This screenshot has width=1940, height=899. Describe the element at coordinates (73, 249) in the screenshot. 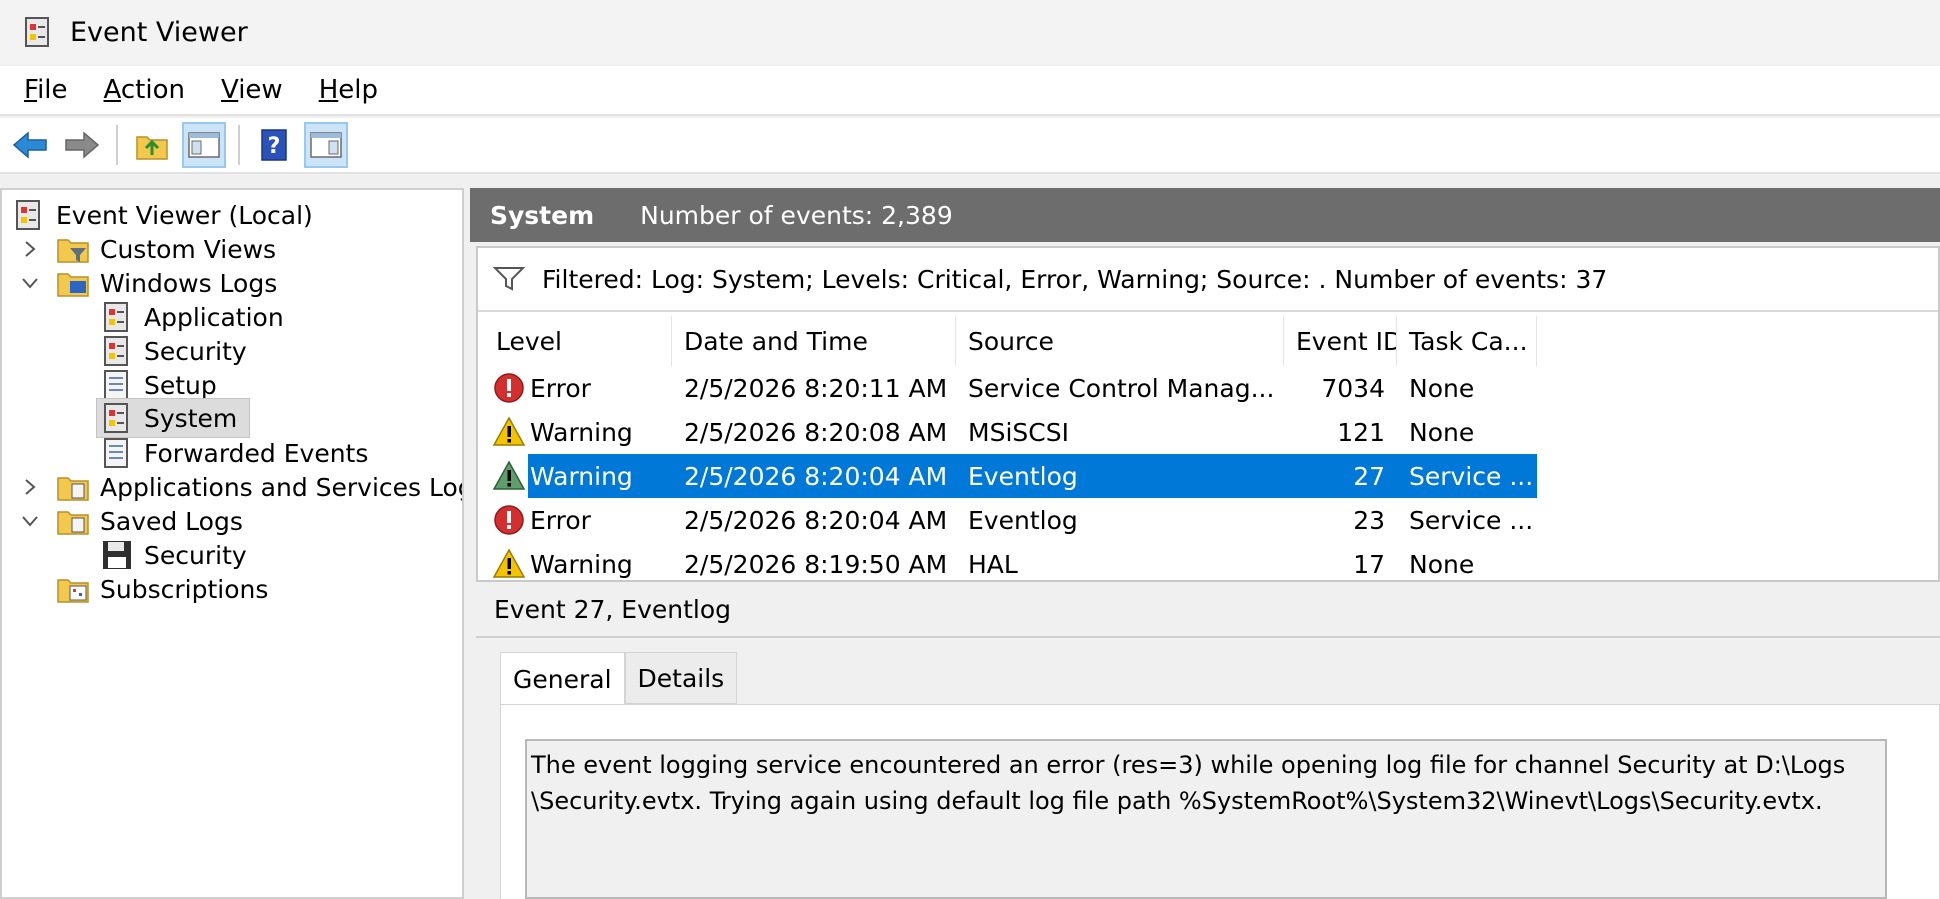

I see `filter-folder-icon` at that location.